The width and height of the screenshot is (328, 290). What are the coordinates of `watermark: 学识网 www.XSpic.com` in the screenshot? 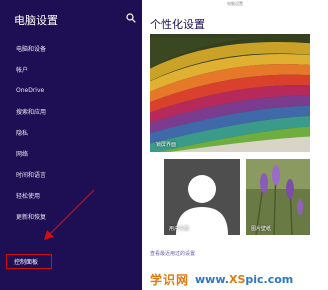 It's located at (221, 279).